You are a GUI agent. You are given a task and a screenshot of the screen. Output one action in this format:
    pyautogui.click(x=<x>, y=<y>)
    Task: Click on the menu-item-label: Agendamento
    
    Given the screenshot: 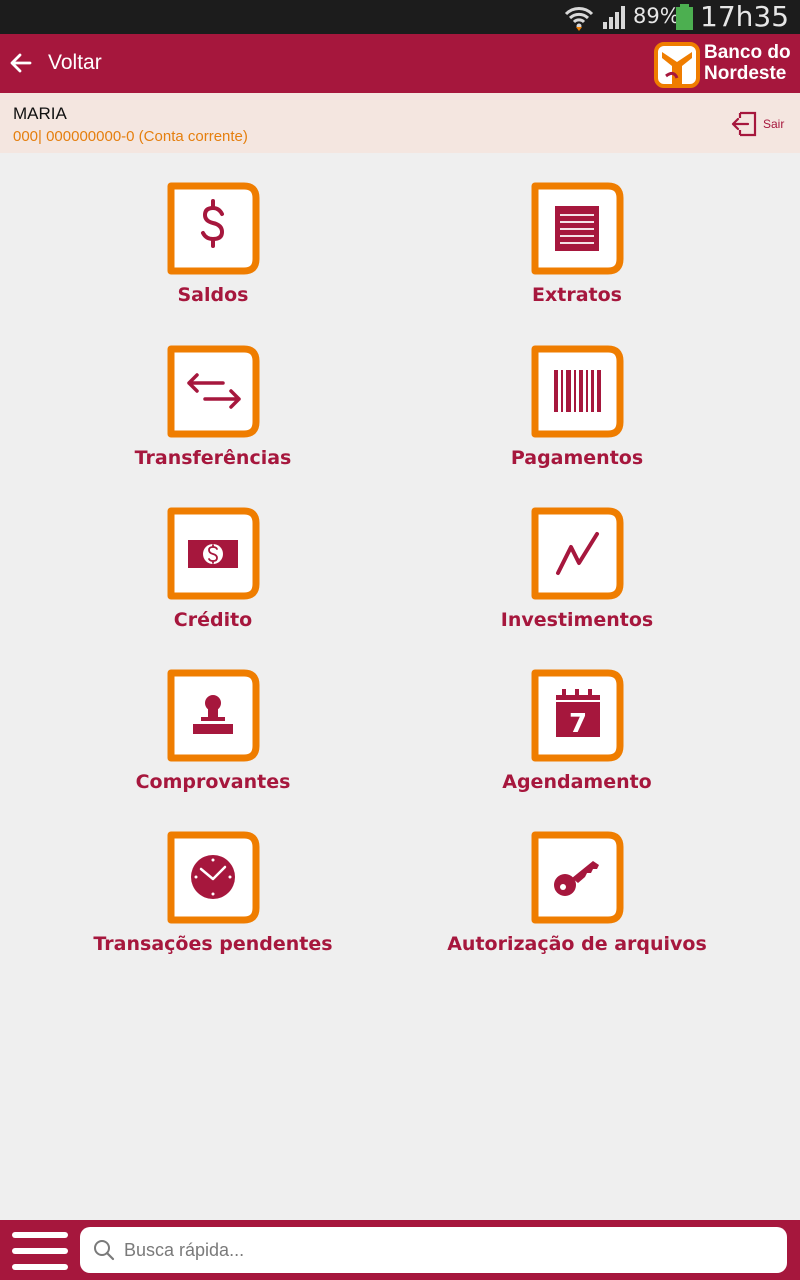 What is the action you would take?
    pyautogui.click(x=577, y=782)
    